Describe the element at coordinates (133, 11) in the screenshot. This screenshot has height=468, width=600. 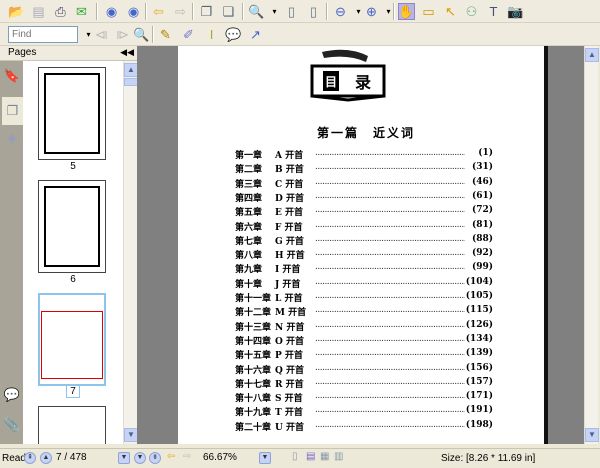
I see `page-down-icon: ◉` at that location.